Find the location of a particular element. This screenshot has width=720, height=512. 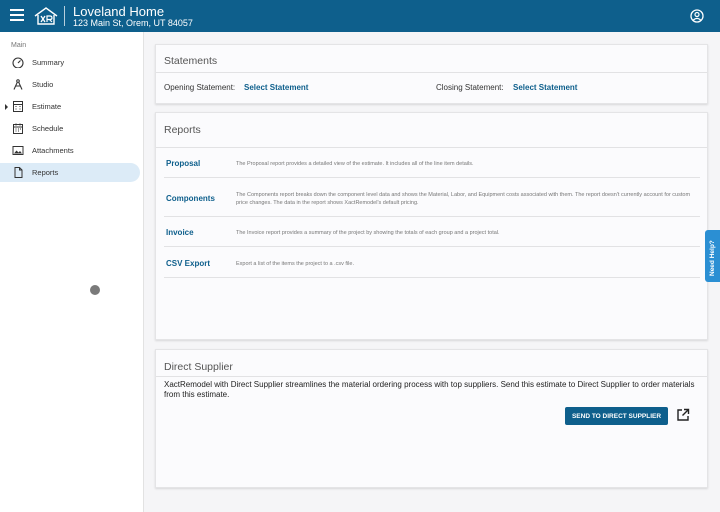

compass-icon is located at coordinates (18, 84).